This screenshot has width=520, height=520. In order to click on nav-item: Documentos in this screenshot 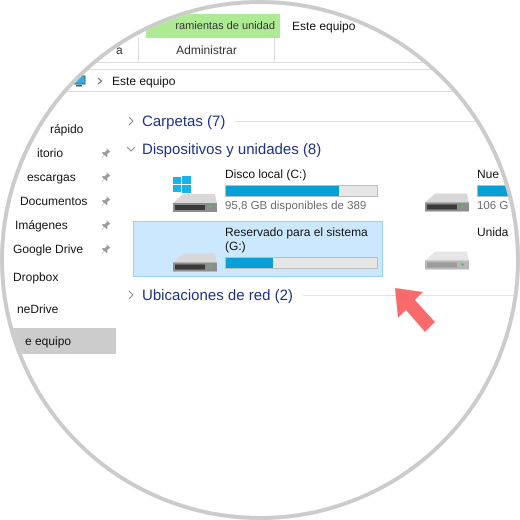, I will do `click(60, 201)`.